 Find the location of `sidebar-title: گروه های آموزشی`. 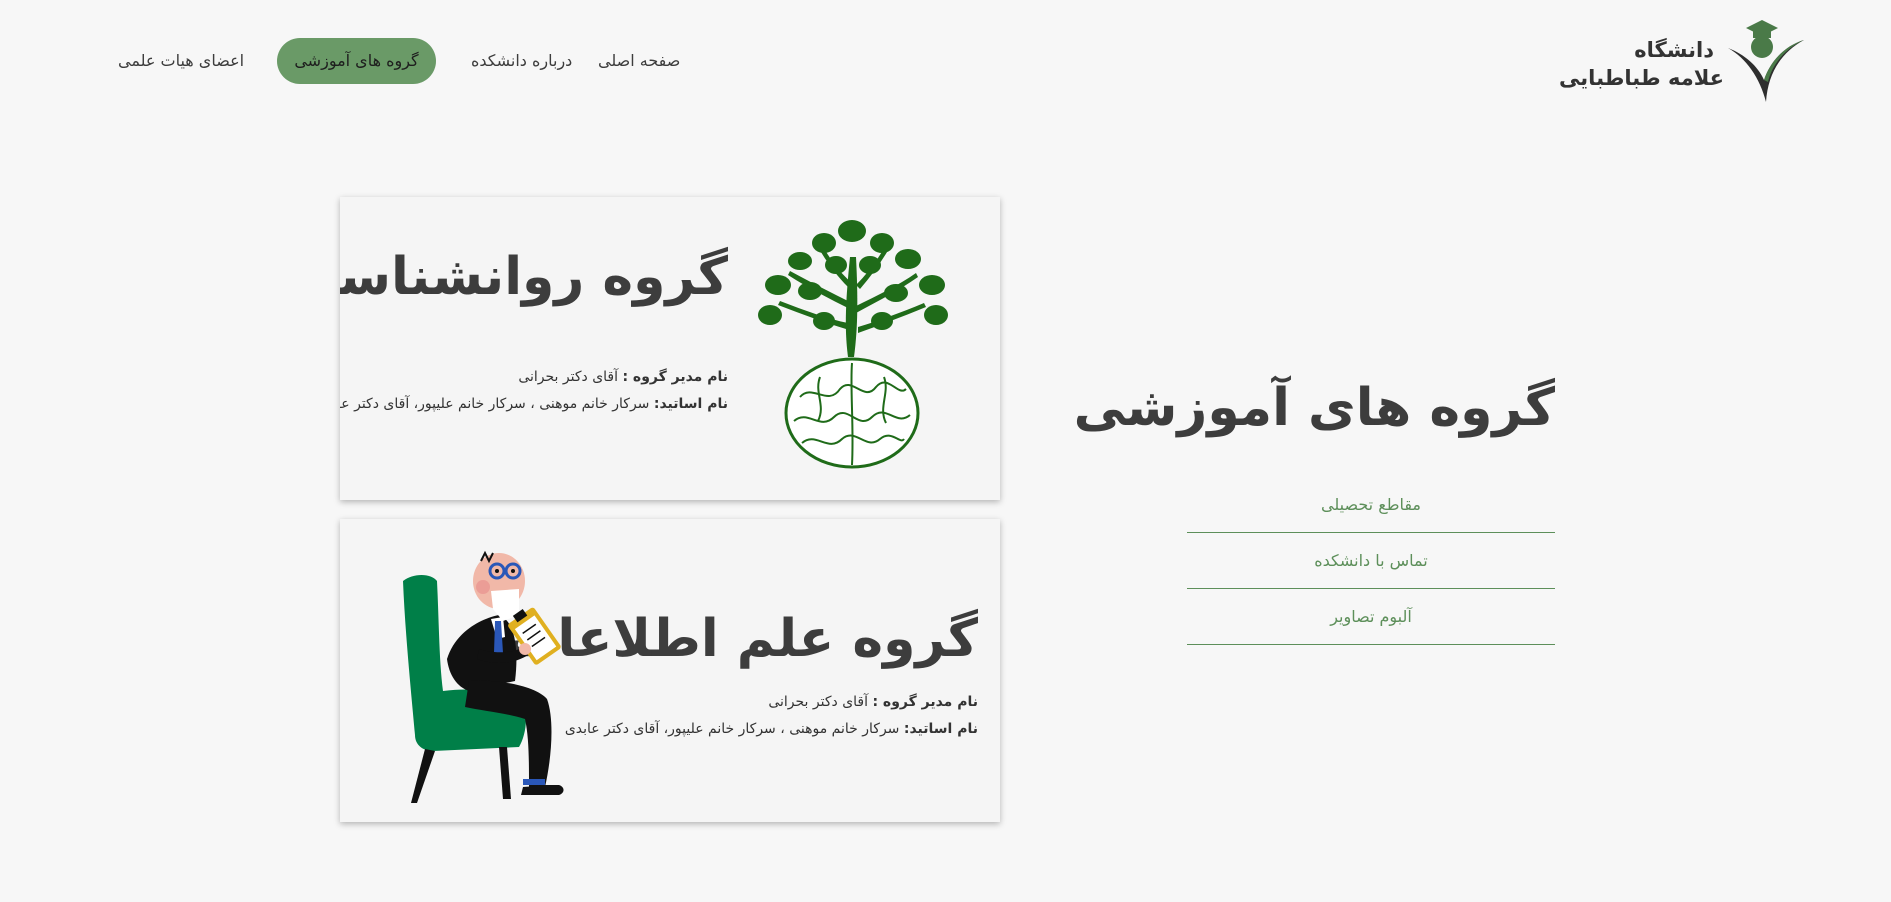

sidebar-title: گروه های آموزشی is located at coordinates (1314, 408).